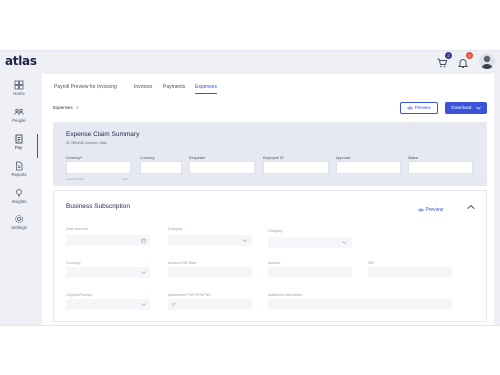 The height and width of the screenshot is (375, 500). I want to click on tab-expenses: Expenses, so click(206, 89).